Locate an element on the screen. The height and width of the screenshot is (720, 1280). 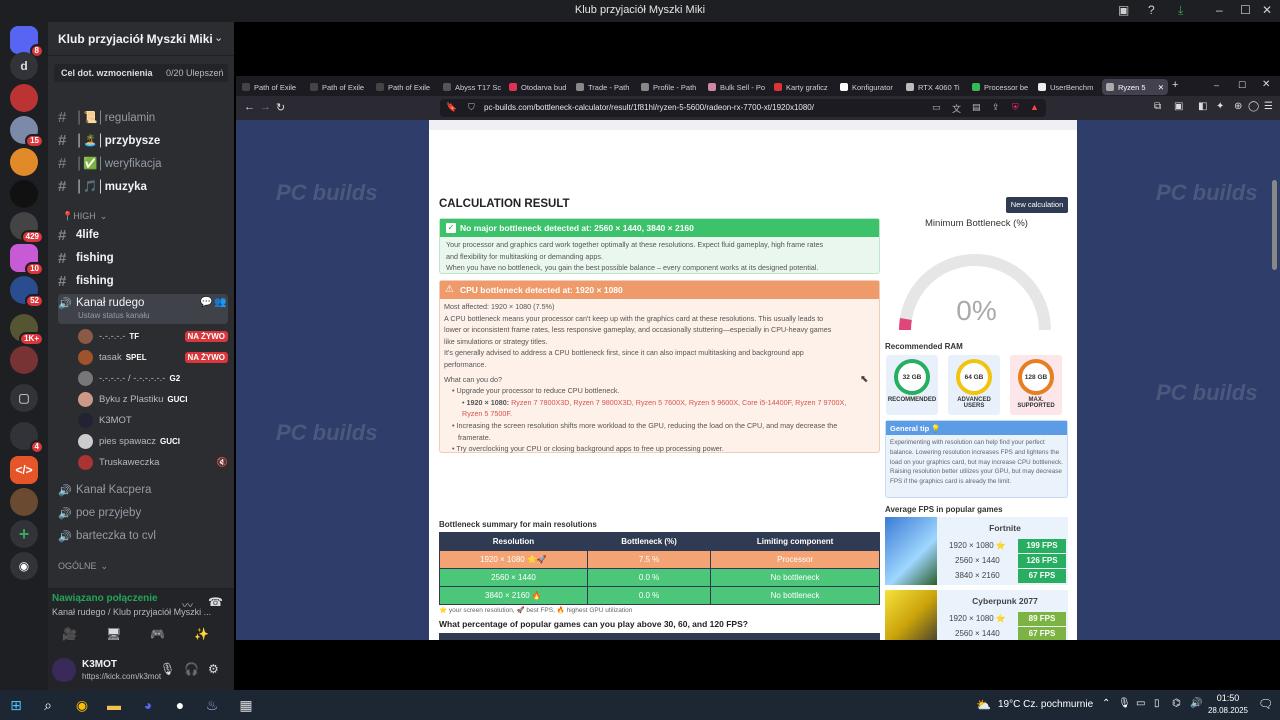
voice-status-input: Ustaw status kanału is located at coordinates (114, 315).